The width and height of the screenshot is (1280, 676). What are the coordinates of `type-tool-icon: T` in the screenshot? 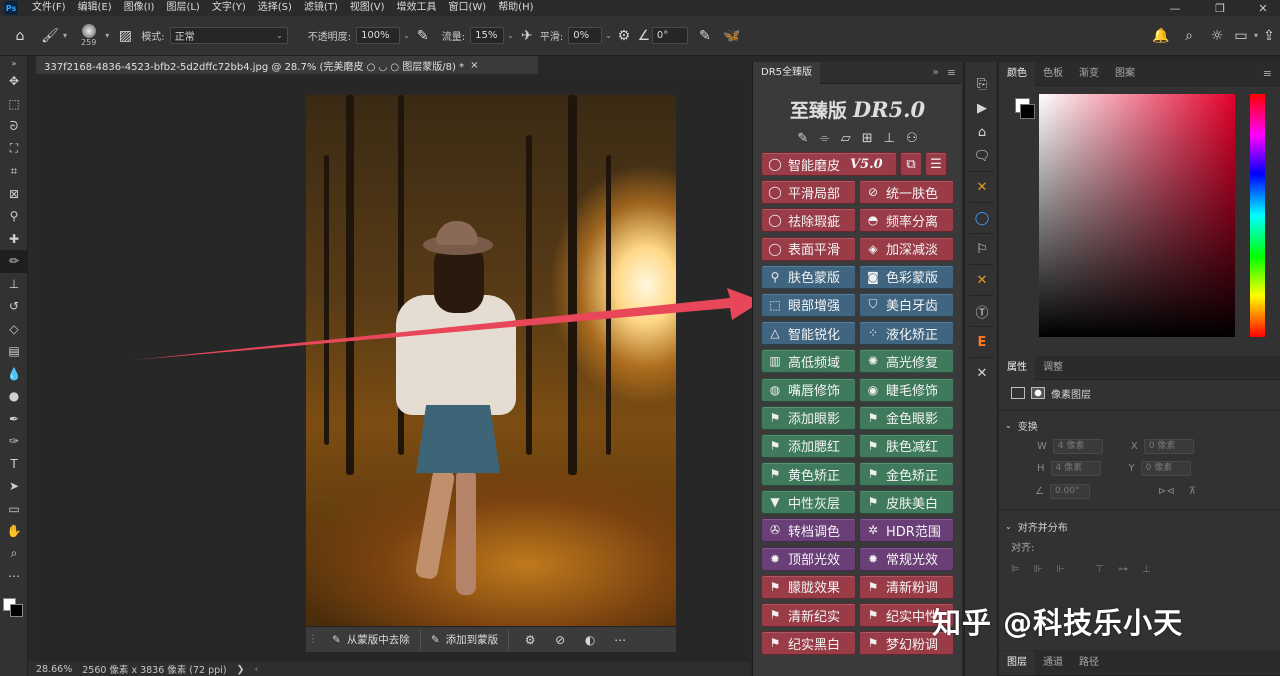 It's located at (14, 464).